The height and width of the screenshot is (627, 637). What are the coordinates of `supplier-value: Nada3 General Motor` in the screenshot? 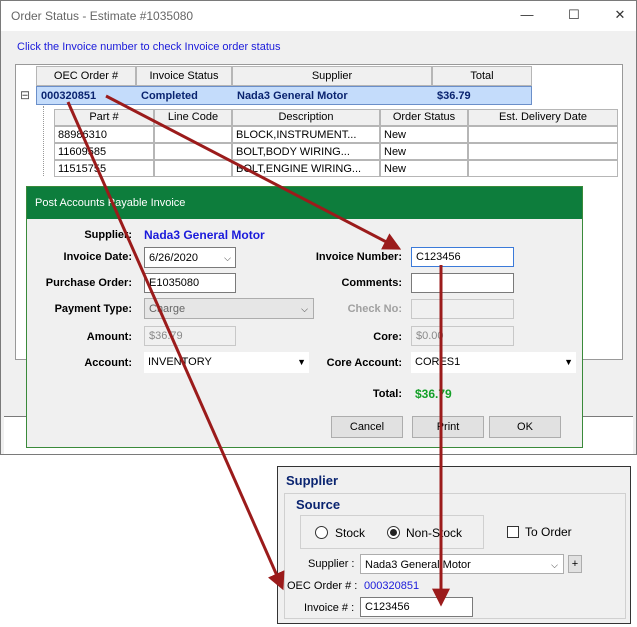 It's located at (204, 235).